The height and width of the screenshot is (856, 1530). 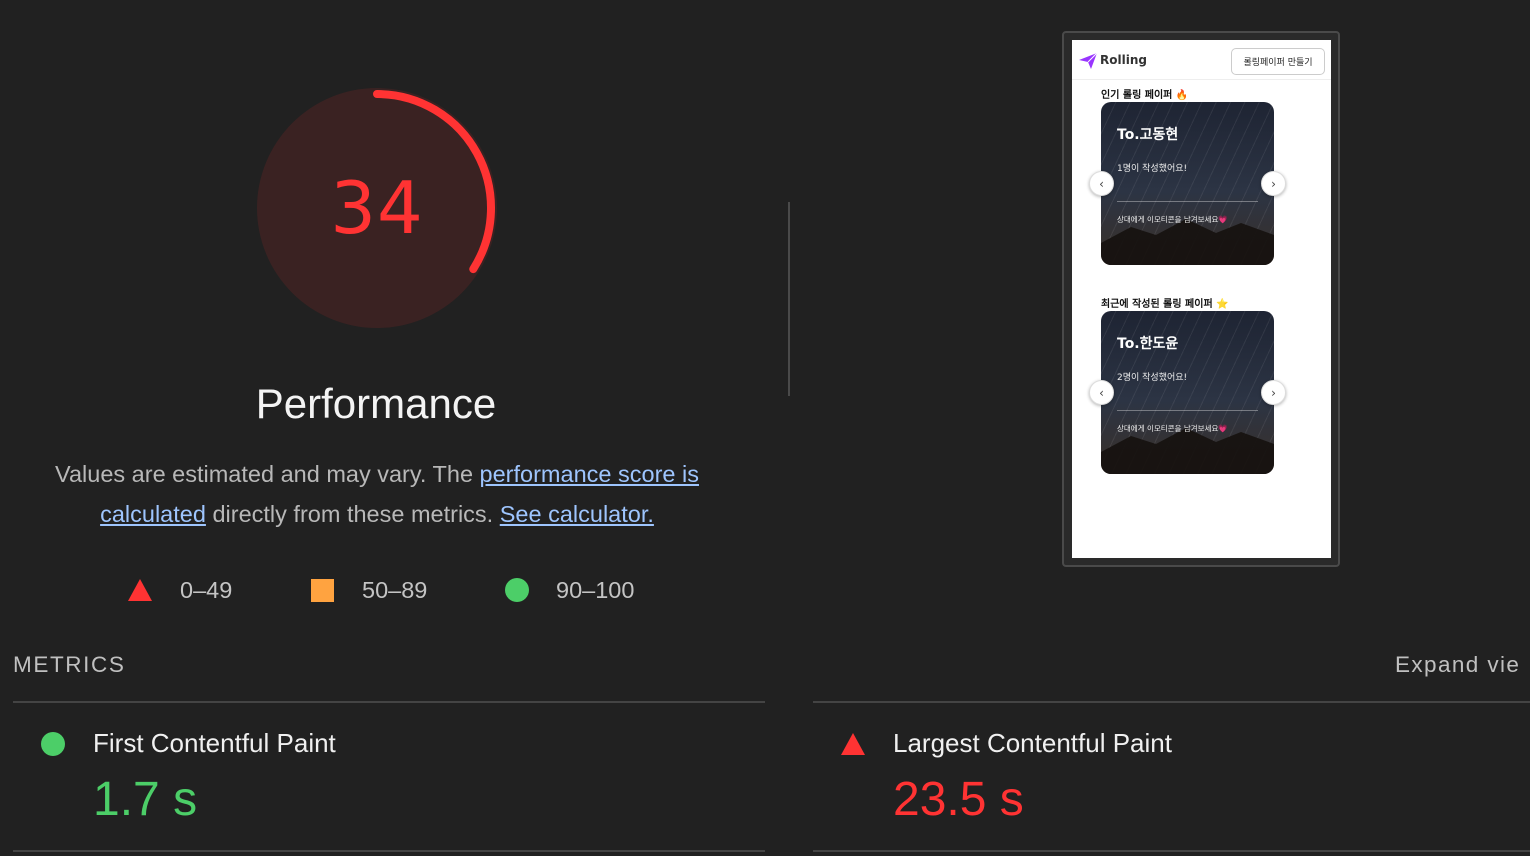 What do you see at coordinates (1187, 392) in the screenshot?
I see `rolling-card: To.한도윤 2명이 작성했어요! 상대에게 이모티콘을 남겨보세요💗` at bounding box center [1187, 392].